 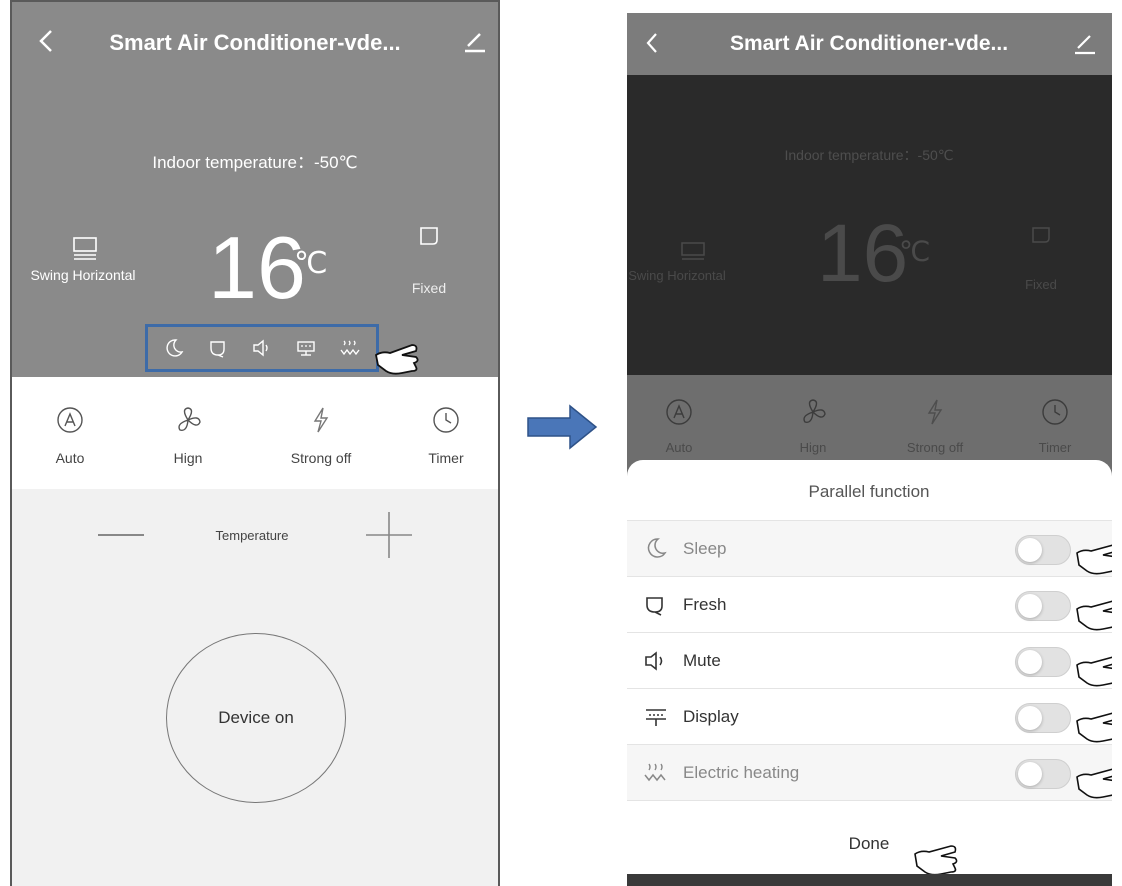 I want to click on temperature-label: Temperature, so click(x=252, y=535).